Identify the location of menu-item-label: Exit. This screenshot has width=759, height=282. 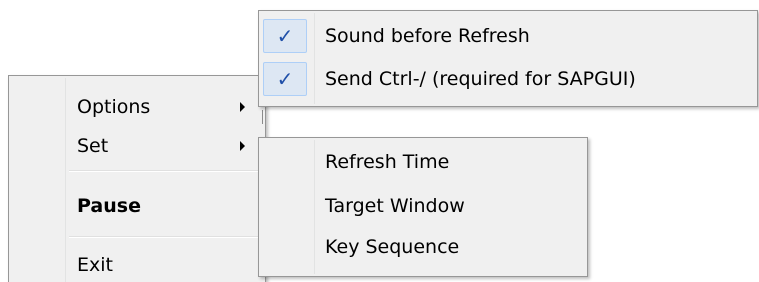
(95, 265).